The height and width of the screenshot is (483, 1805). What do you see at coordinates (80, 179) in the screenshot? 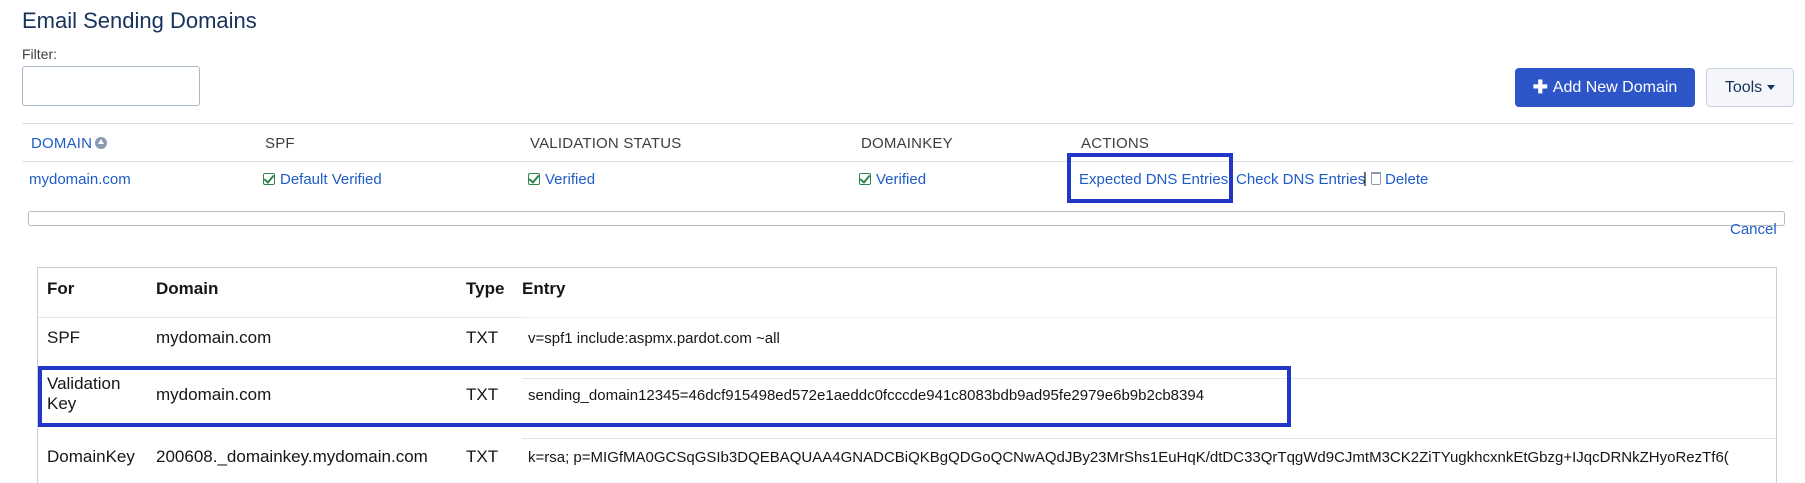
I see `domain-link: mydomain.com` at bounding box center [80, 179].